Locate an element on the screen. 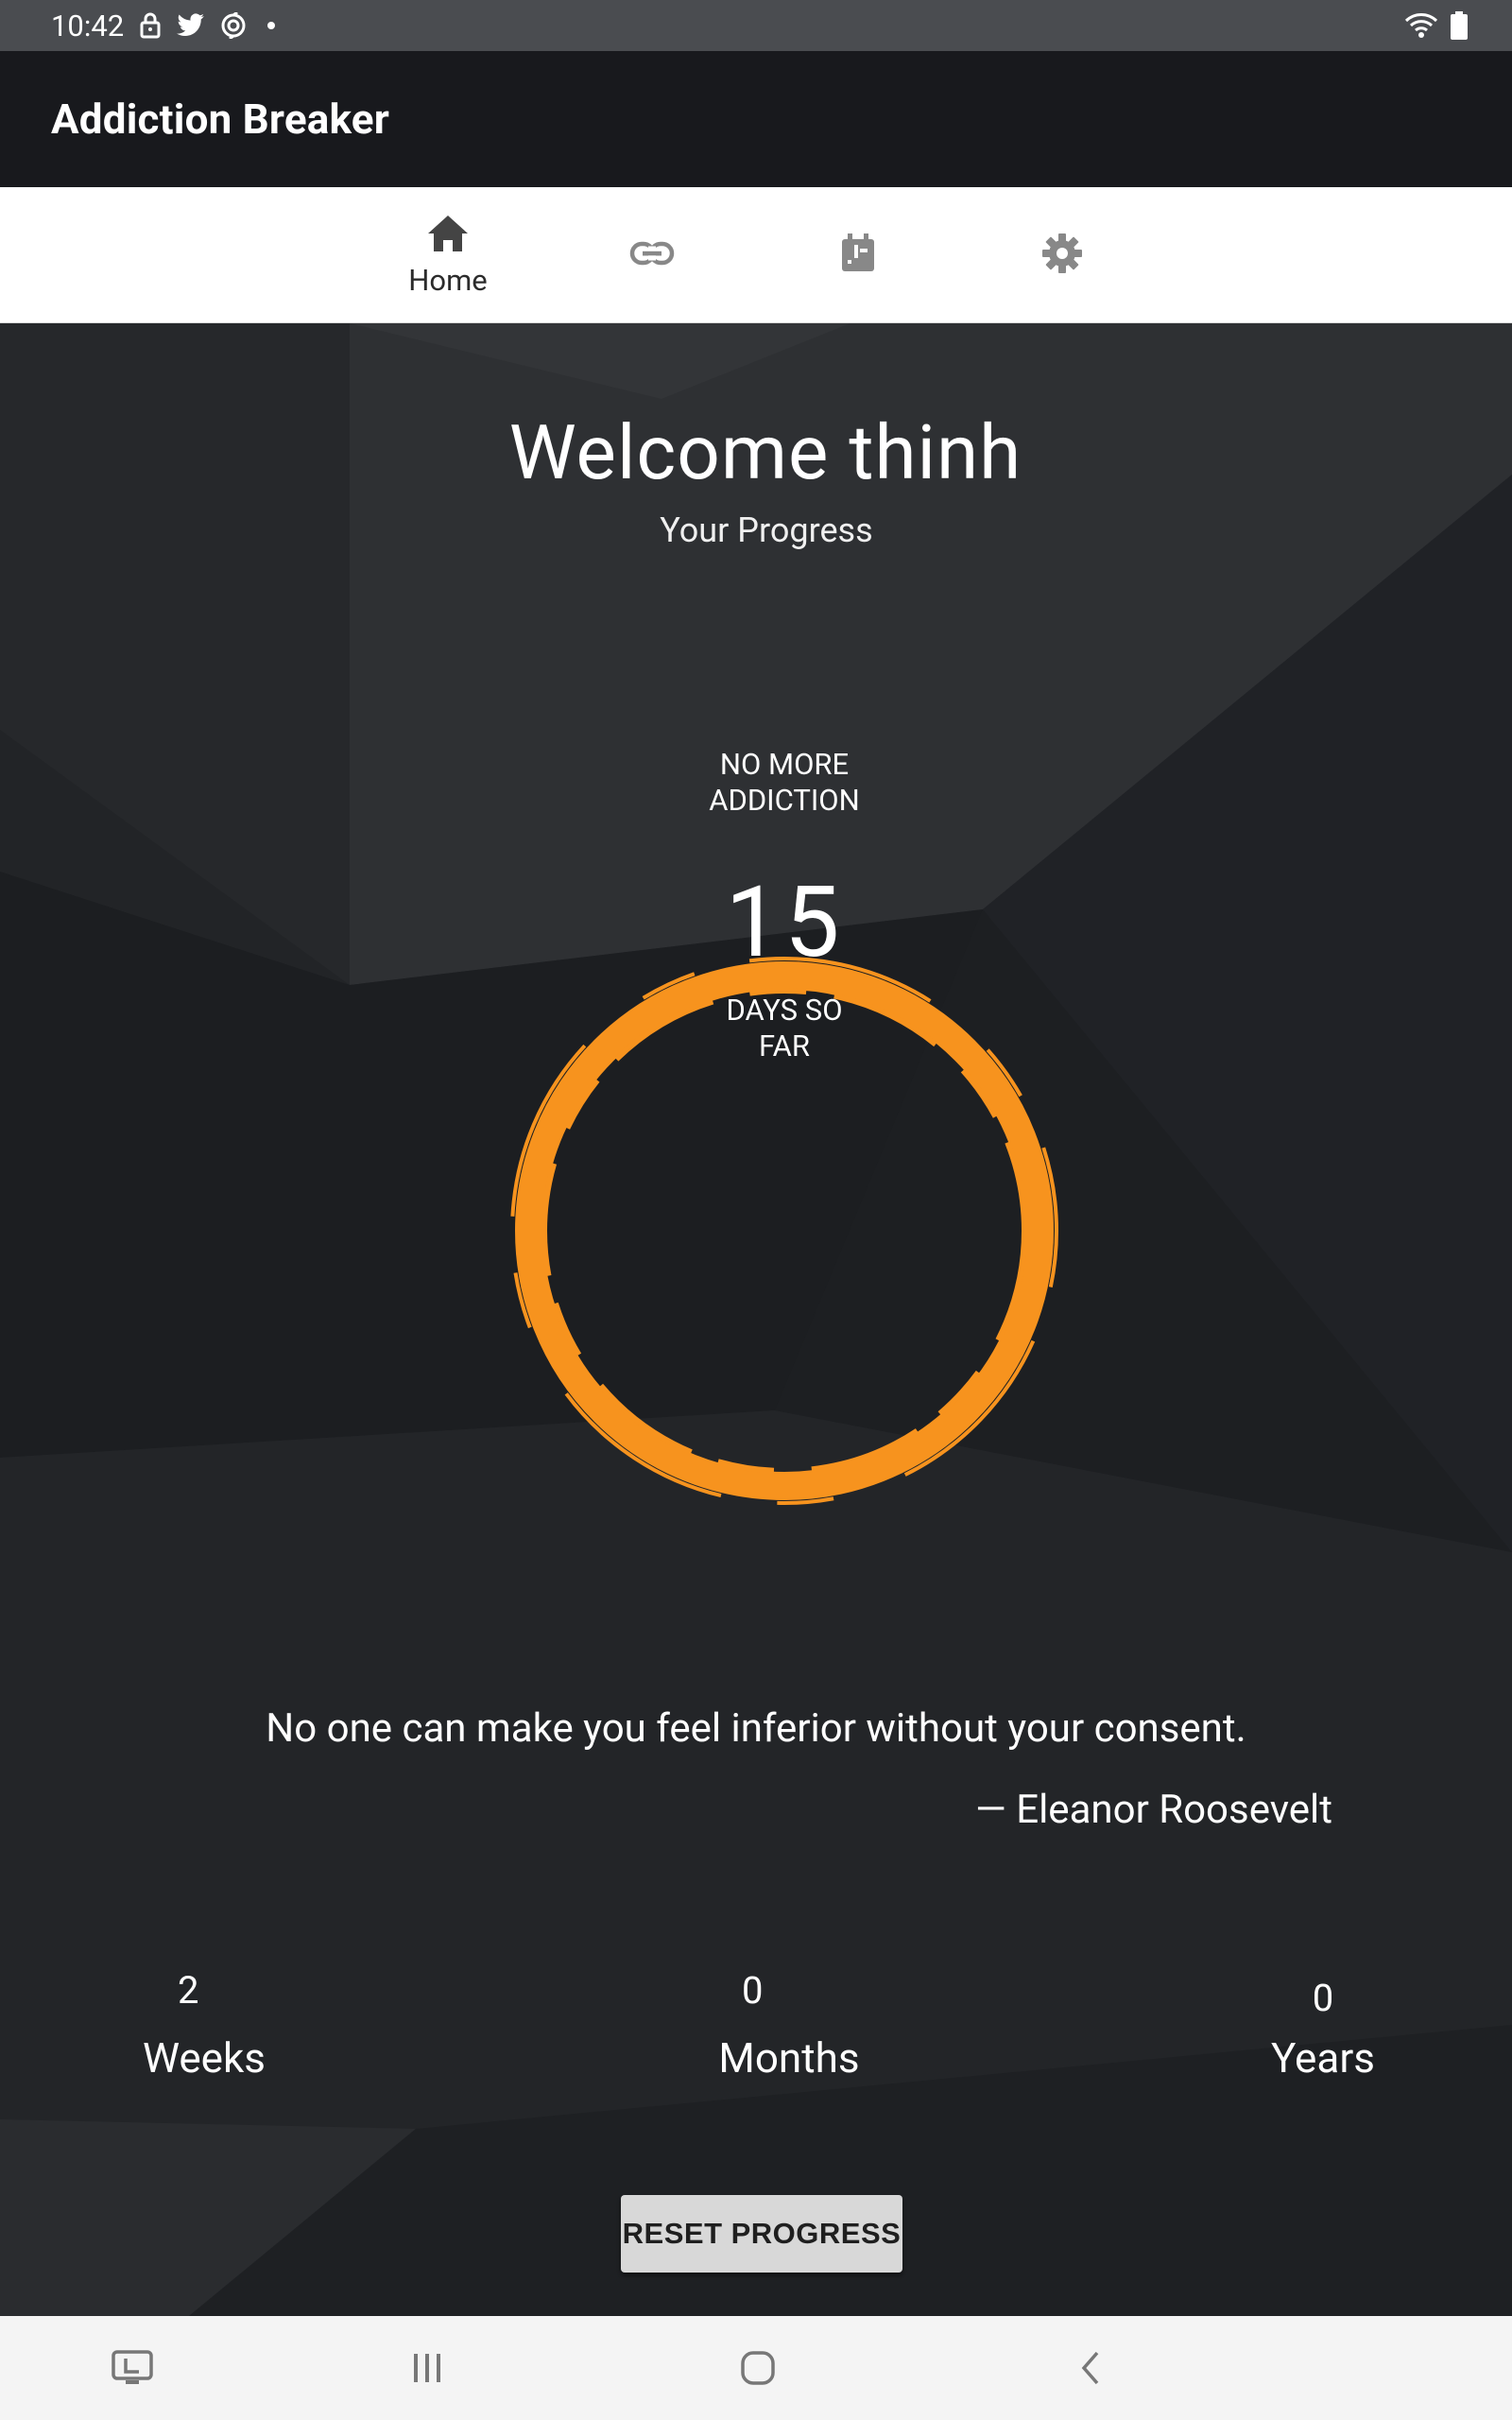 The height and width of the screenshot is (2420, 1512). notification-dot is located at coordinates (271, 26).